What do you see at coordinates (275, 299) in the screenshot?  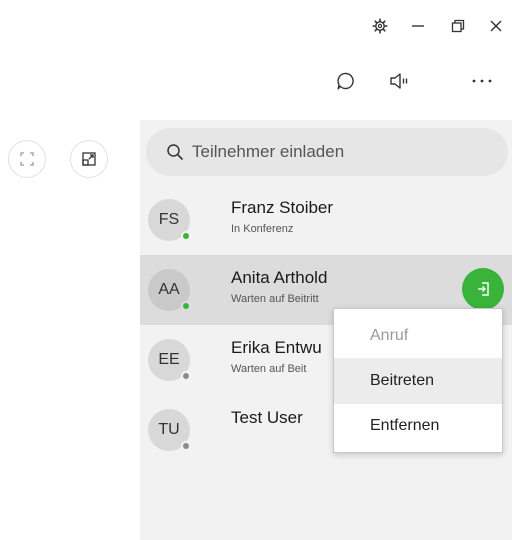 I see `participant-status: Warten auf Beitritt` at bounding box center [275, 299].